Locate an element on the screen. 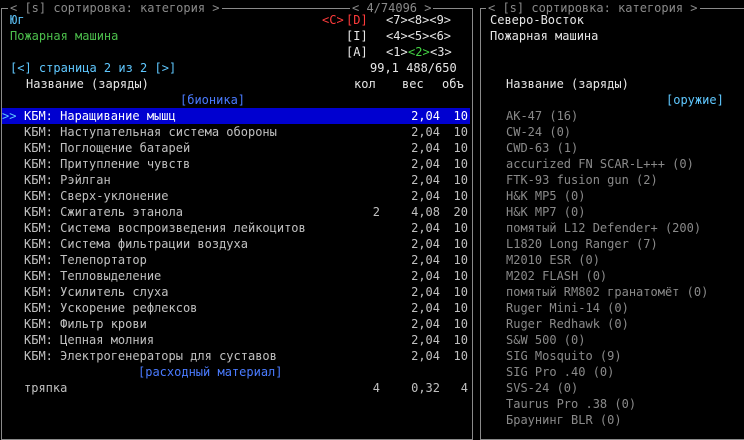  list-item: помятый RM802 гранатомёт (0) is located at coordinates (607, 292).